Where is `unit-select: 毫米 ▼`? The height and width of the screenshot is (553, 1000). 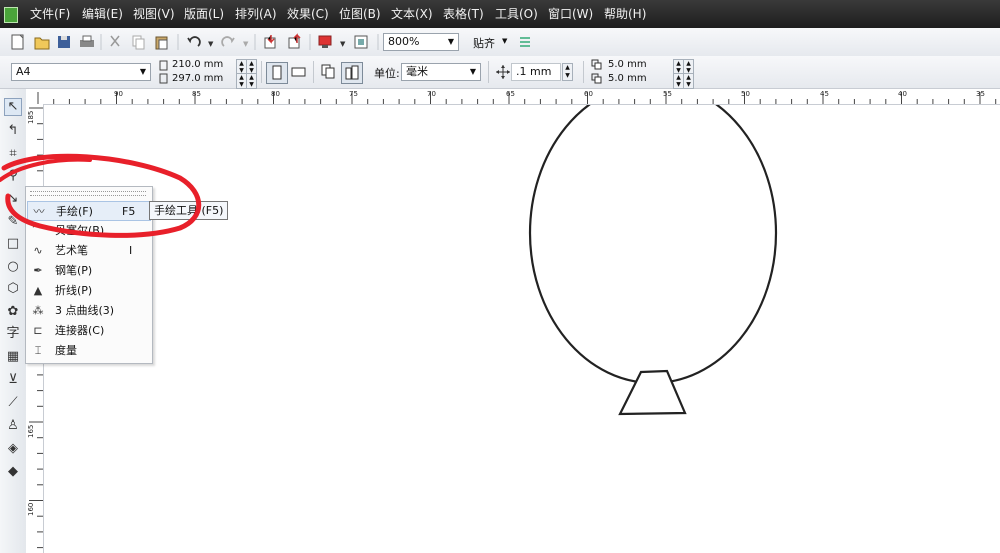 unit-select: 毫米 ▼ is located at coordinates (441, 72).